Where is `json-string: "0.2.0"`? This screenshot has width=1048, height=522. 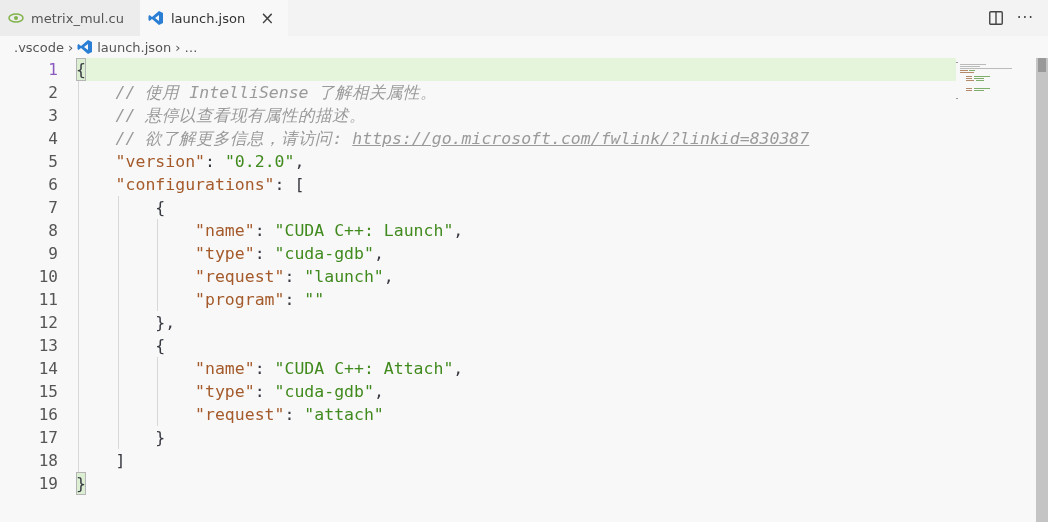
json-string: "0.2.0" is located at coordinates (259, 162).